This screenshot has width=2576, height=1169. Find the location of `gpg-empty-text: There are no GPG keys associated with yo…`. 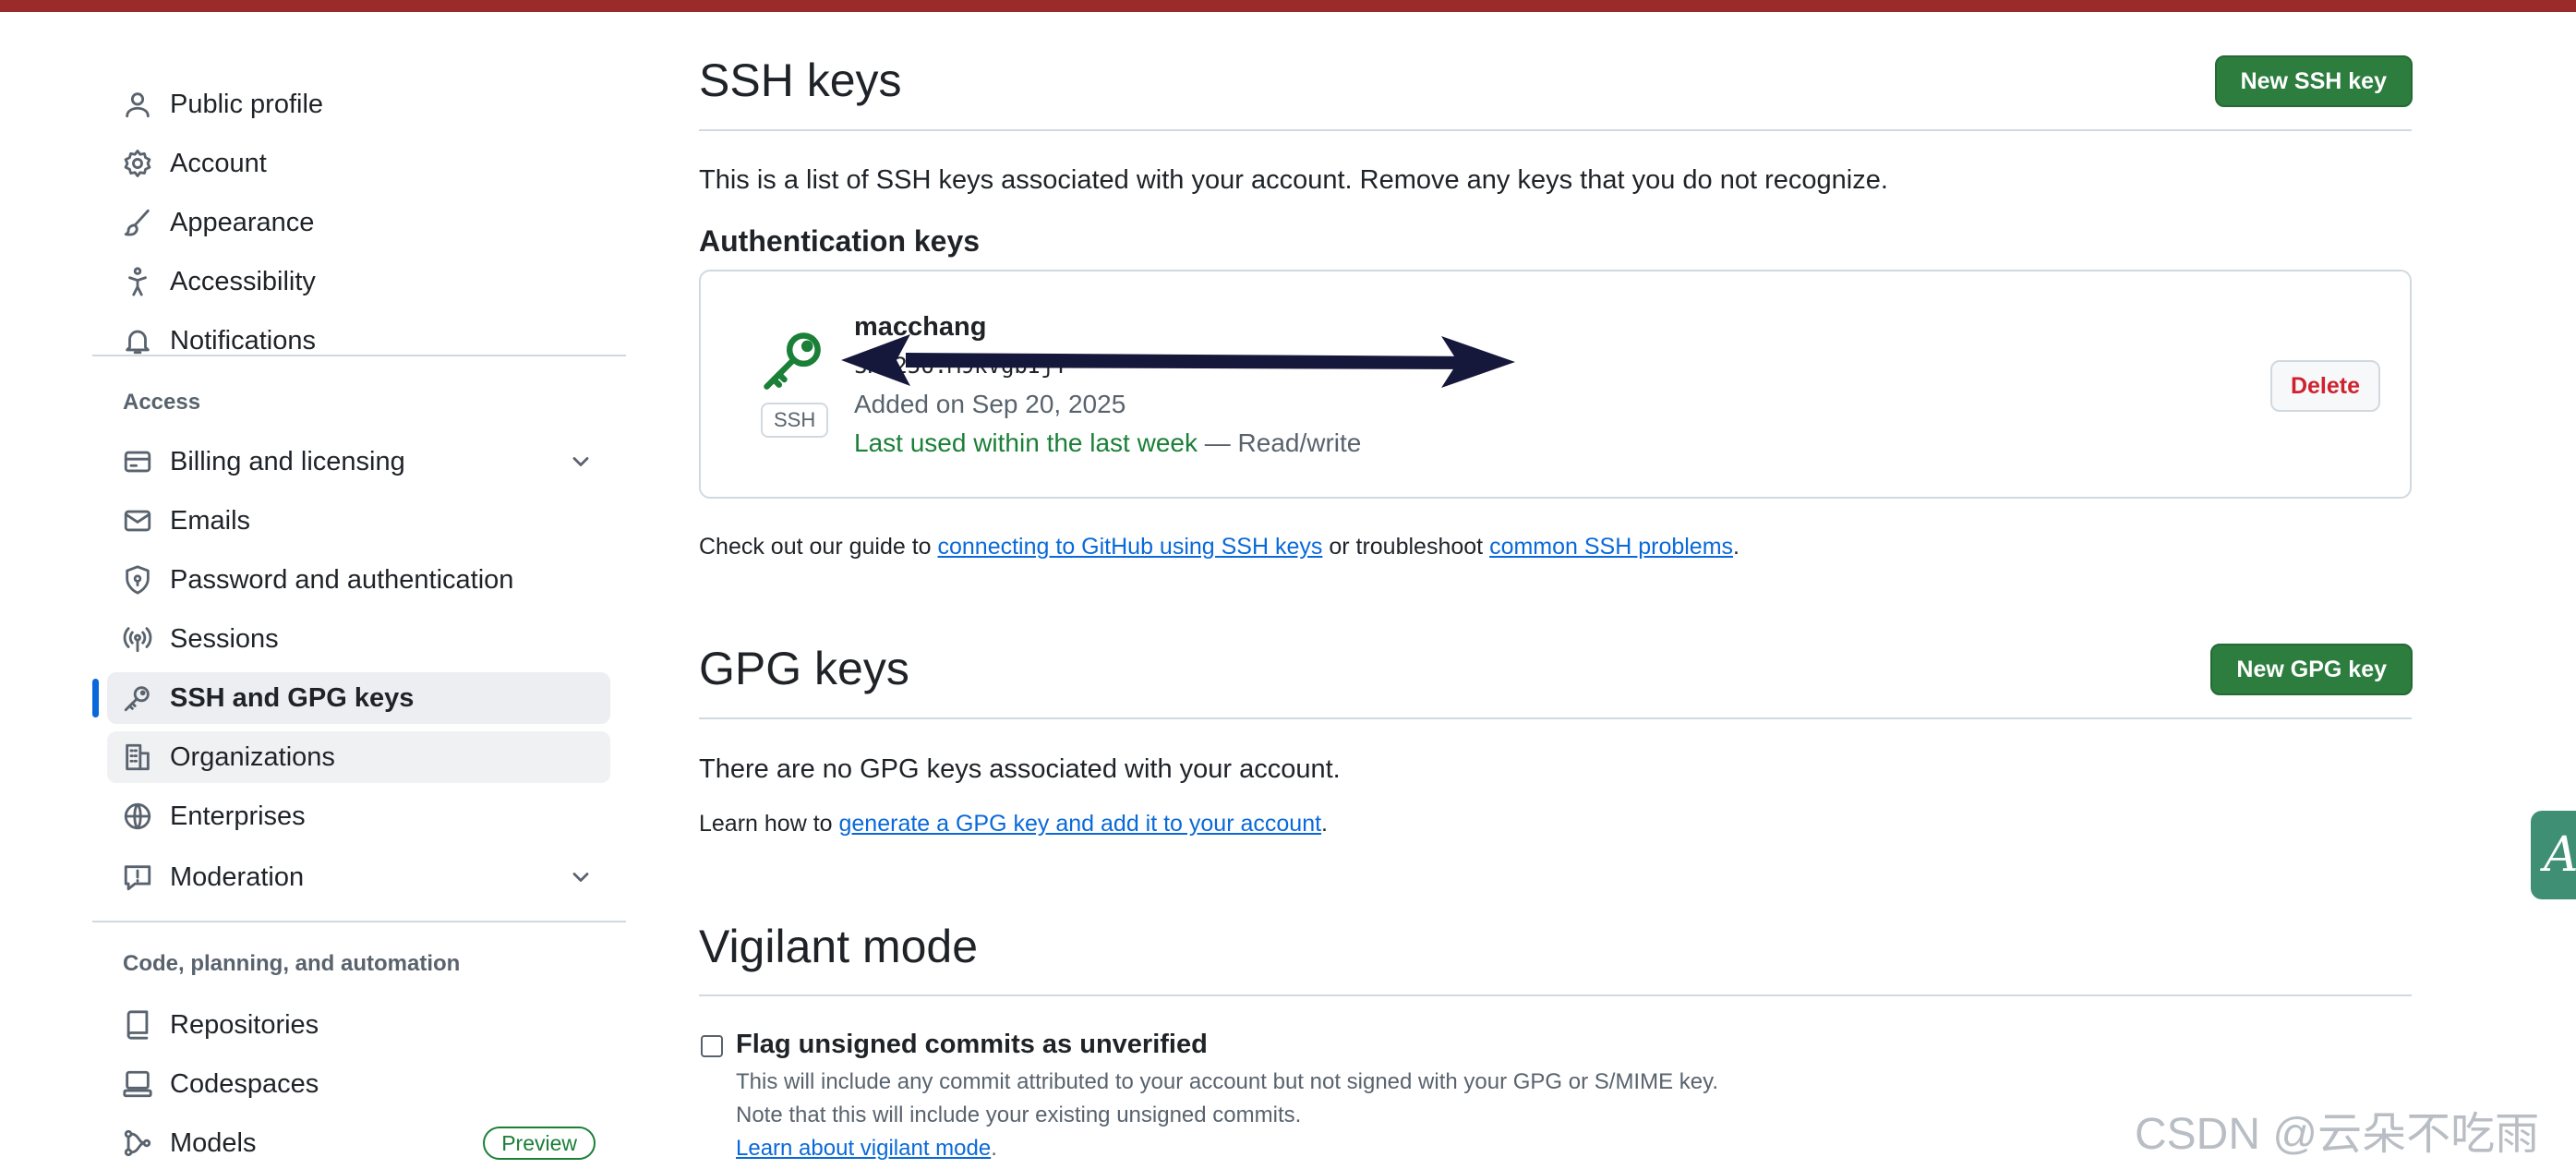

gpg-empty-text: There are no GPG keys associated with yo… is located at coordinates (1020, 769).